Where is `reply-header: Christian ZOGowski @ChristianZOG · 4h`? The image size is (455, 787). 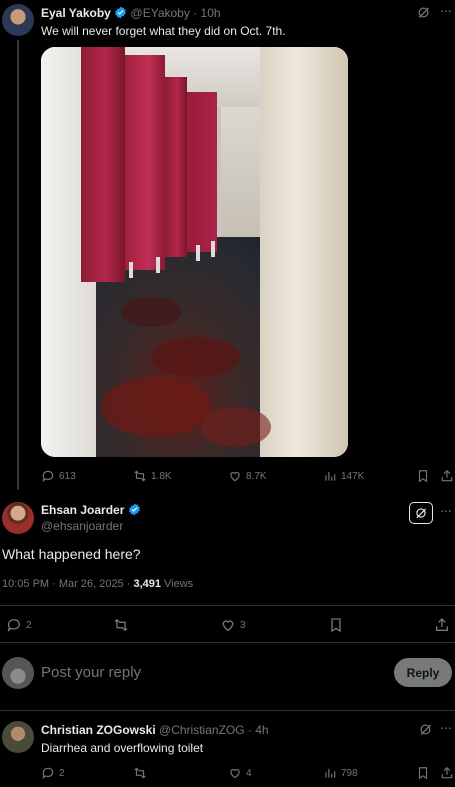
reply-header: Christian ZOGowski @ChristianZOG · 4h is located at coordinates (155, 730).